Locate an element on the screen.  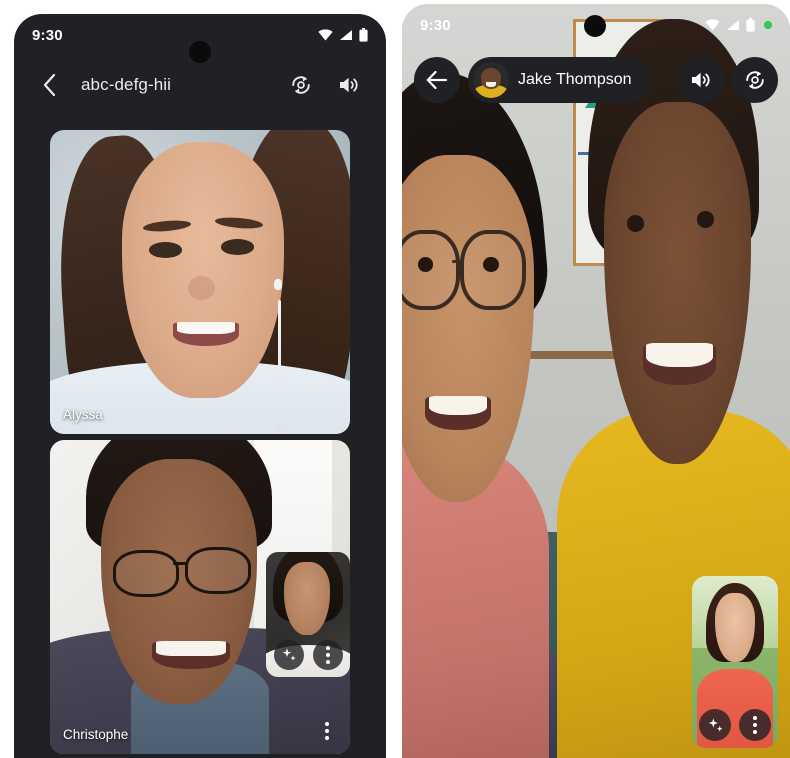
left-top-bar: abc-defg-hii is located at coordinates (200, 85).